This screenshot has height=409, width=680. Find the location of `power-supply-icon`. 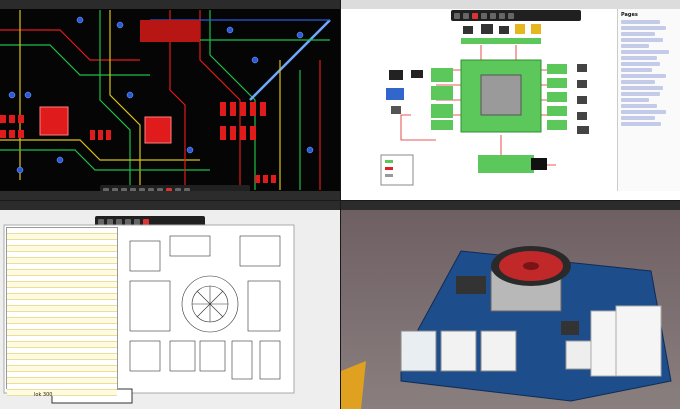

power-supply-icon is located at coordinates (539, 164).